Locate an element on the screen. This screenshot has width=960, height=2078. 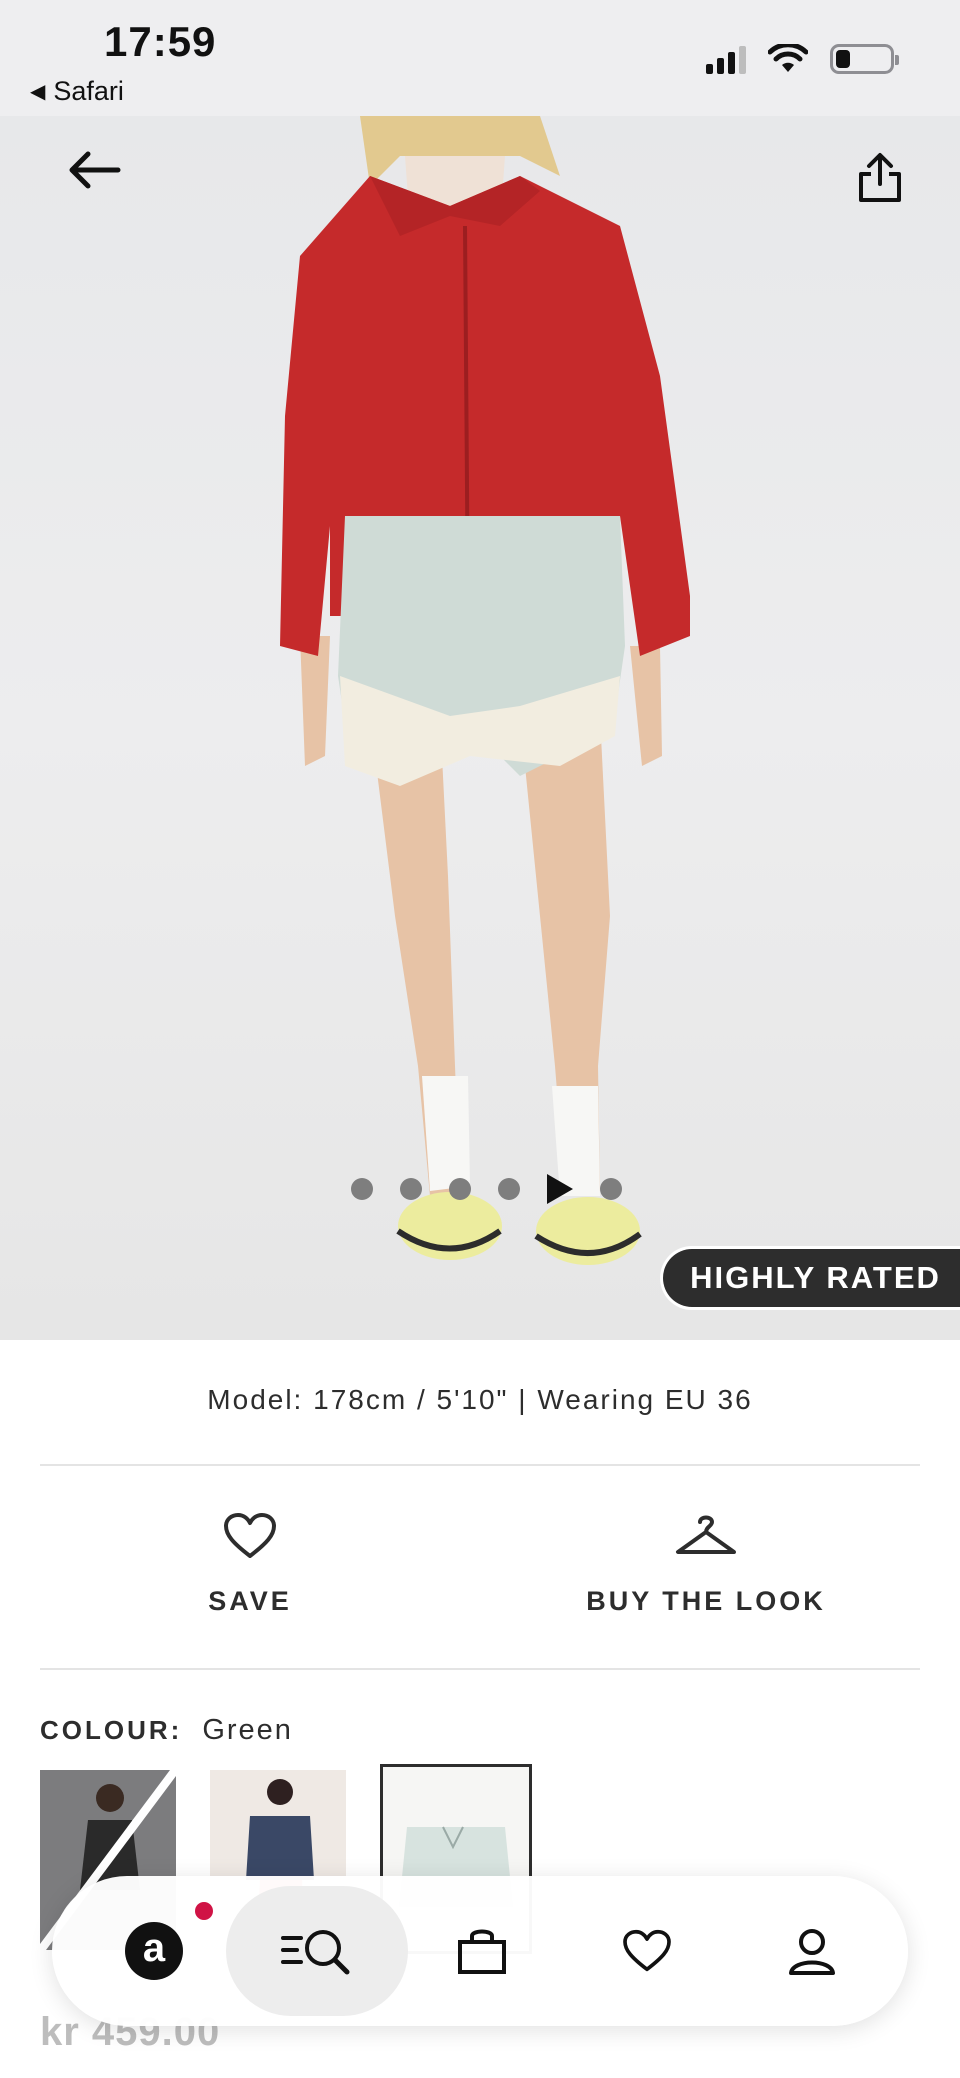
nav-search is located at coordinates (317, 1951).